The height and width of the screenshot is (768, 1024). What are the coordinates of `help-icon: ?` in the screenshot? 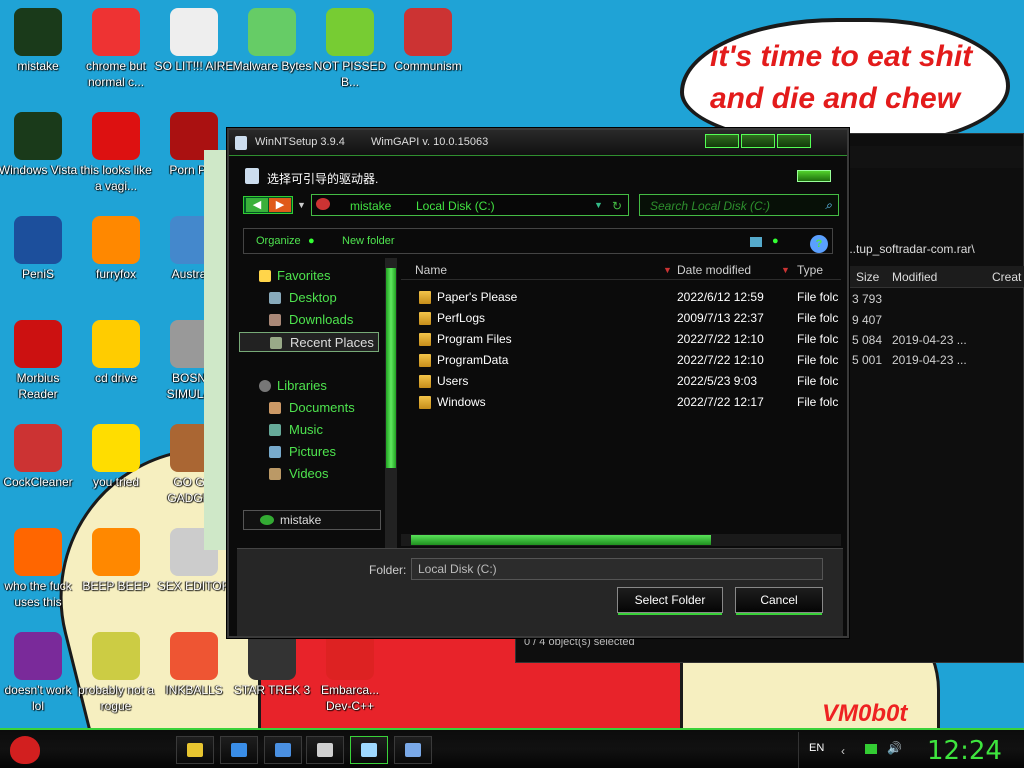 It's located at (819, 244).